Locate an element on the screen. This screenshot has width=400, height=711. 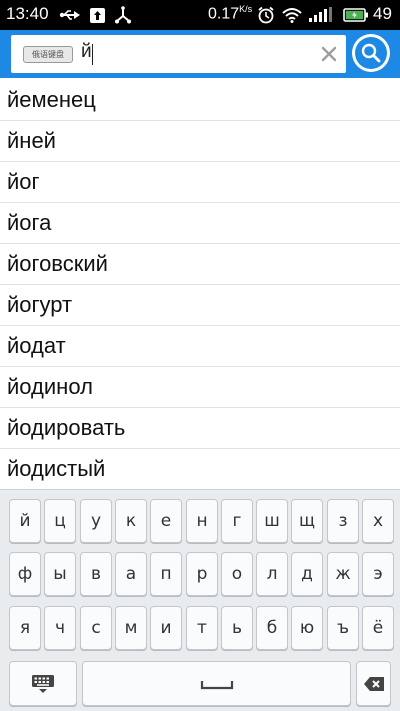
keyboard-key: э is located at coordinates (378, 574).